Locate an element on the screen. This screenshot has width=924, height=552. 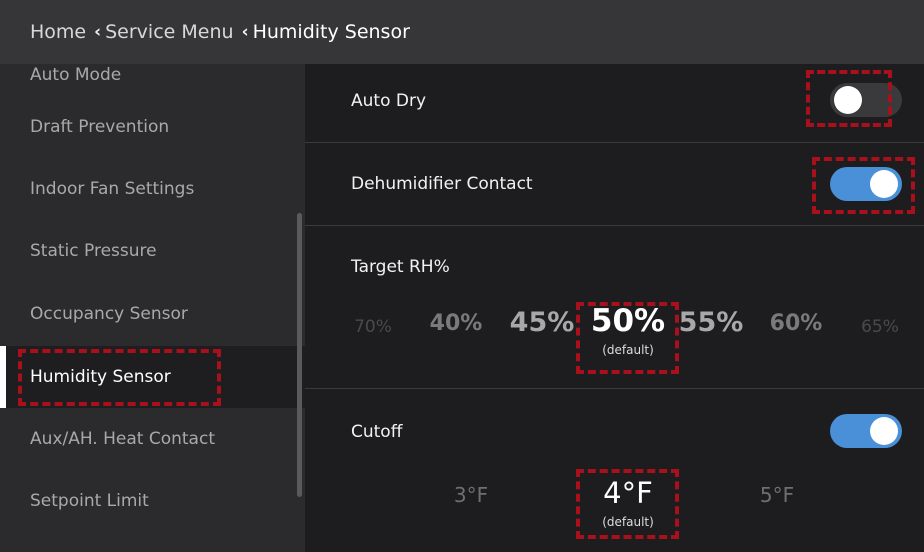
breadcrumb-service-menu: Service Menu is located at coordinates (169, 32).